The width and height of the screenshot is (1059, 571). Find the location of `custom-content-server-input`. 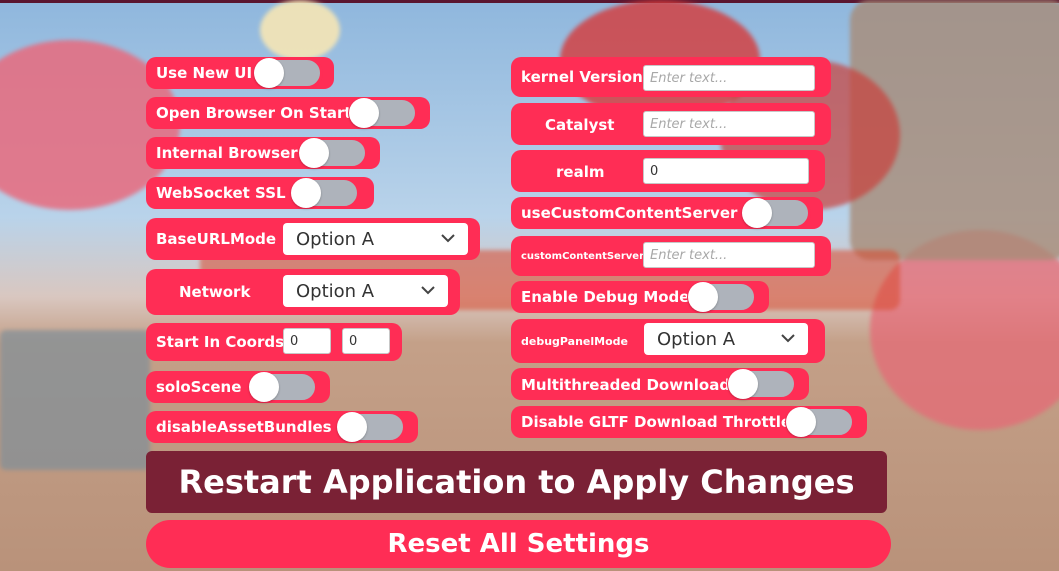

custom-content-server-input is located at coordinates (729, 255).